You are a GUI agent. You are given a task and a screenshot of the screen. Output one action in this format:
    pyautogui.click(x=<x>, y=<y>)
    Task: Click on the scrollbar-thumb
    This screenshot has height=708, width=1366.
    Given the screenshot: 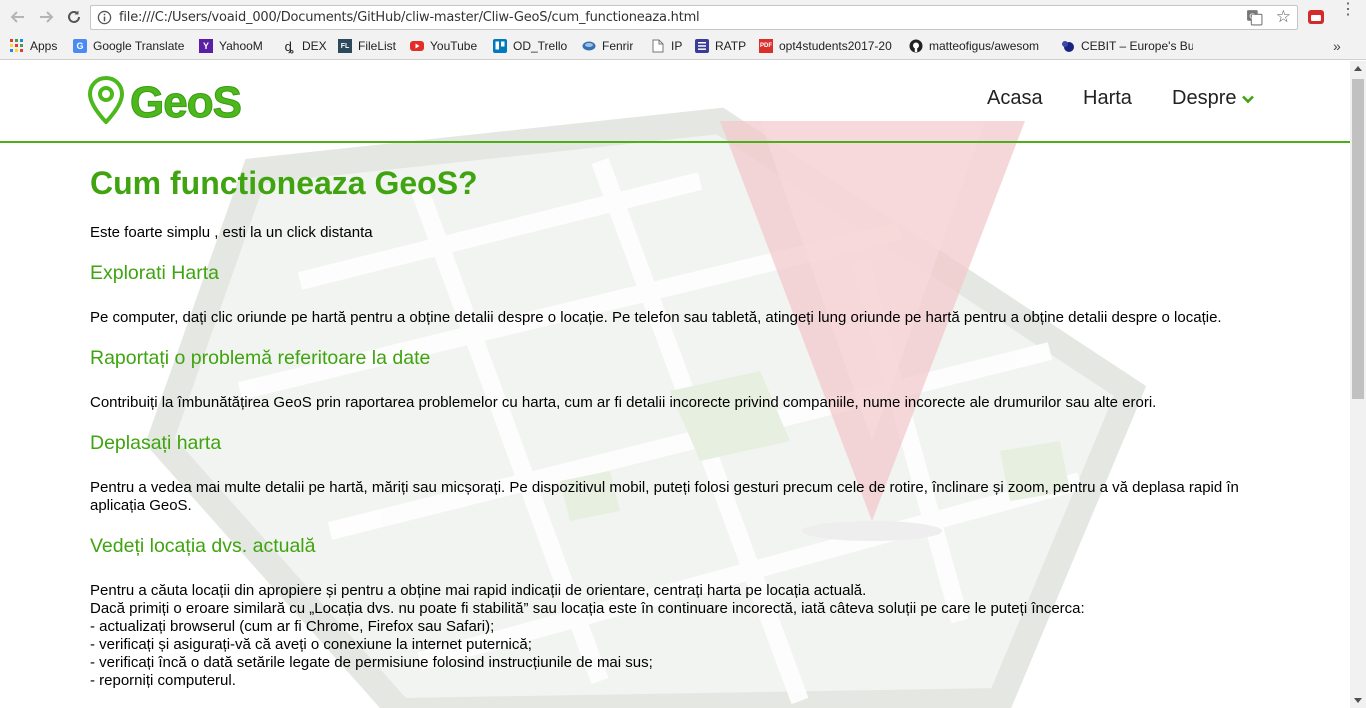 What is the action you would take?
    pyautogui.click(x=1358, y=239)
    